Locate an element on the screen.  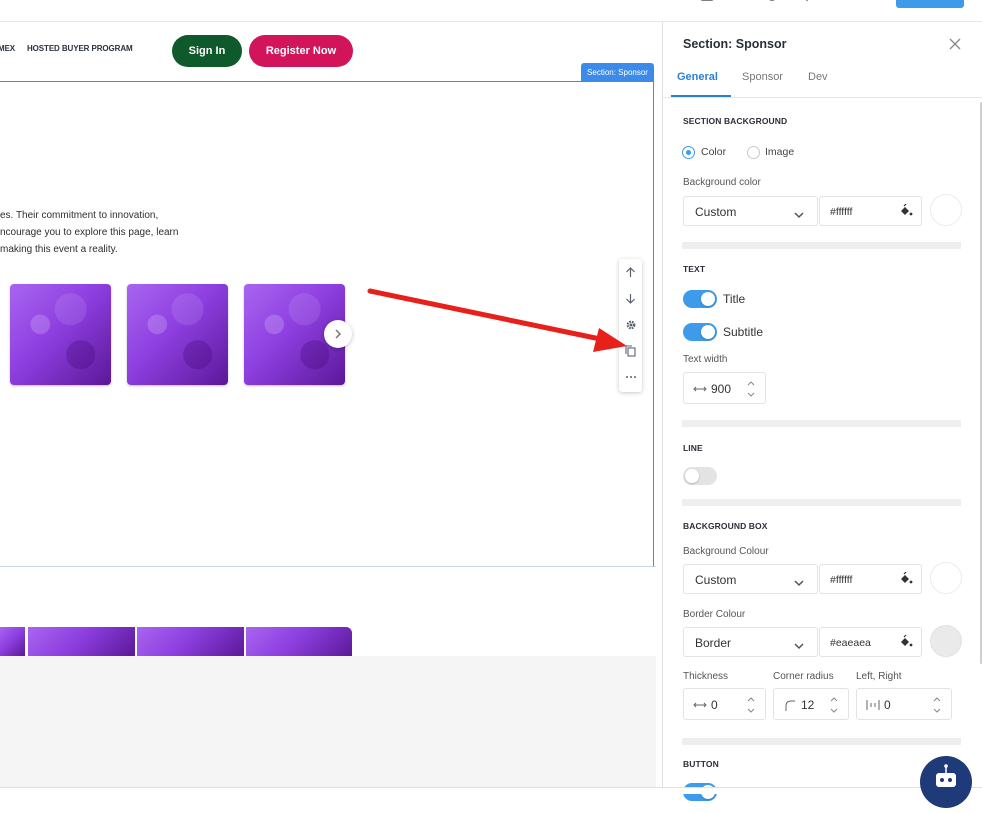
sponsor-description-line: ncourage you to explore this page, learn is located at coordinates (89, 232).